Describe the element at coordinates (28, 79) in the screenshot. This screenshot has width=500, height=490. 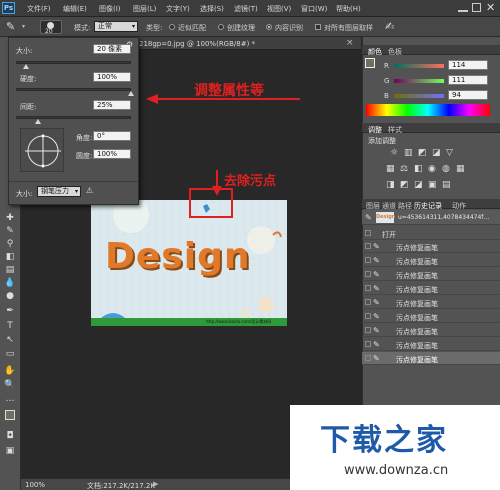
I see `hardness-label: 硬度:` at that location.